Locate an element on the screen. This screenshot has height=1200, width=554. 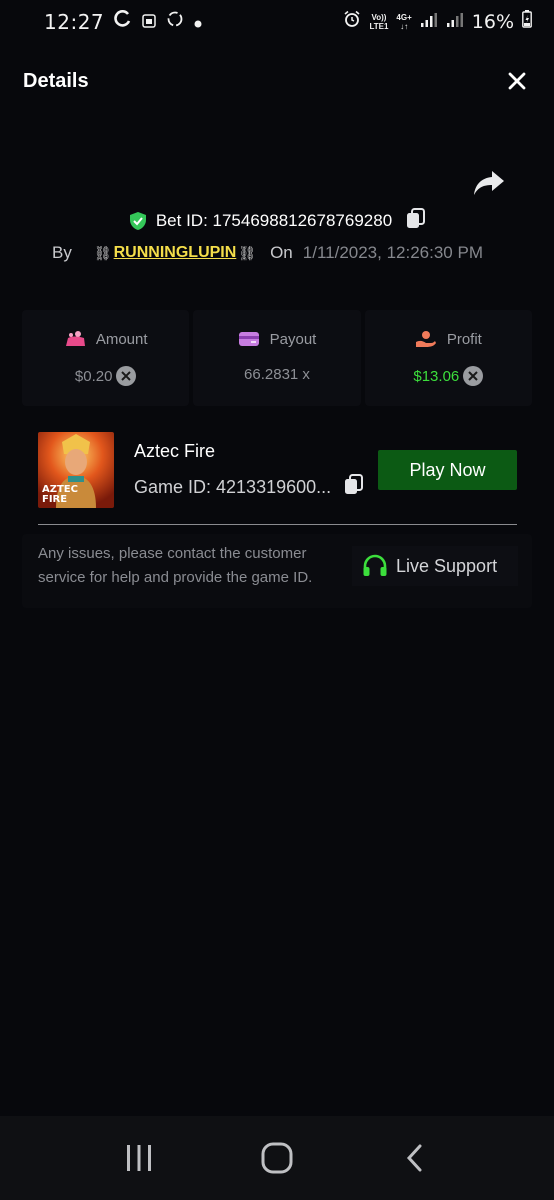
data-type-indicator: 4G+ ↓↑ is located at coordinates (404, 22).